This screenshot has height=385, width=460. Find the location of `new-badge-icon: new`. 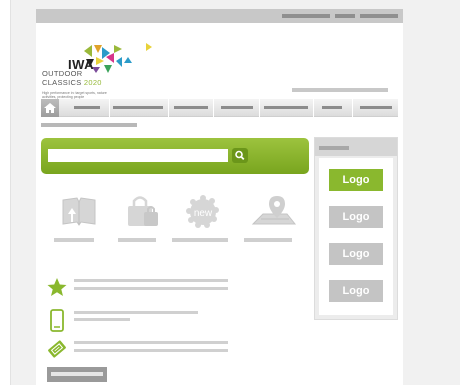

new-badge-icon: new is located at coordinates (202, 211).